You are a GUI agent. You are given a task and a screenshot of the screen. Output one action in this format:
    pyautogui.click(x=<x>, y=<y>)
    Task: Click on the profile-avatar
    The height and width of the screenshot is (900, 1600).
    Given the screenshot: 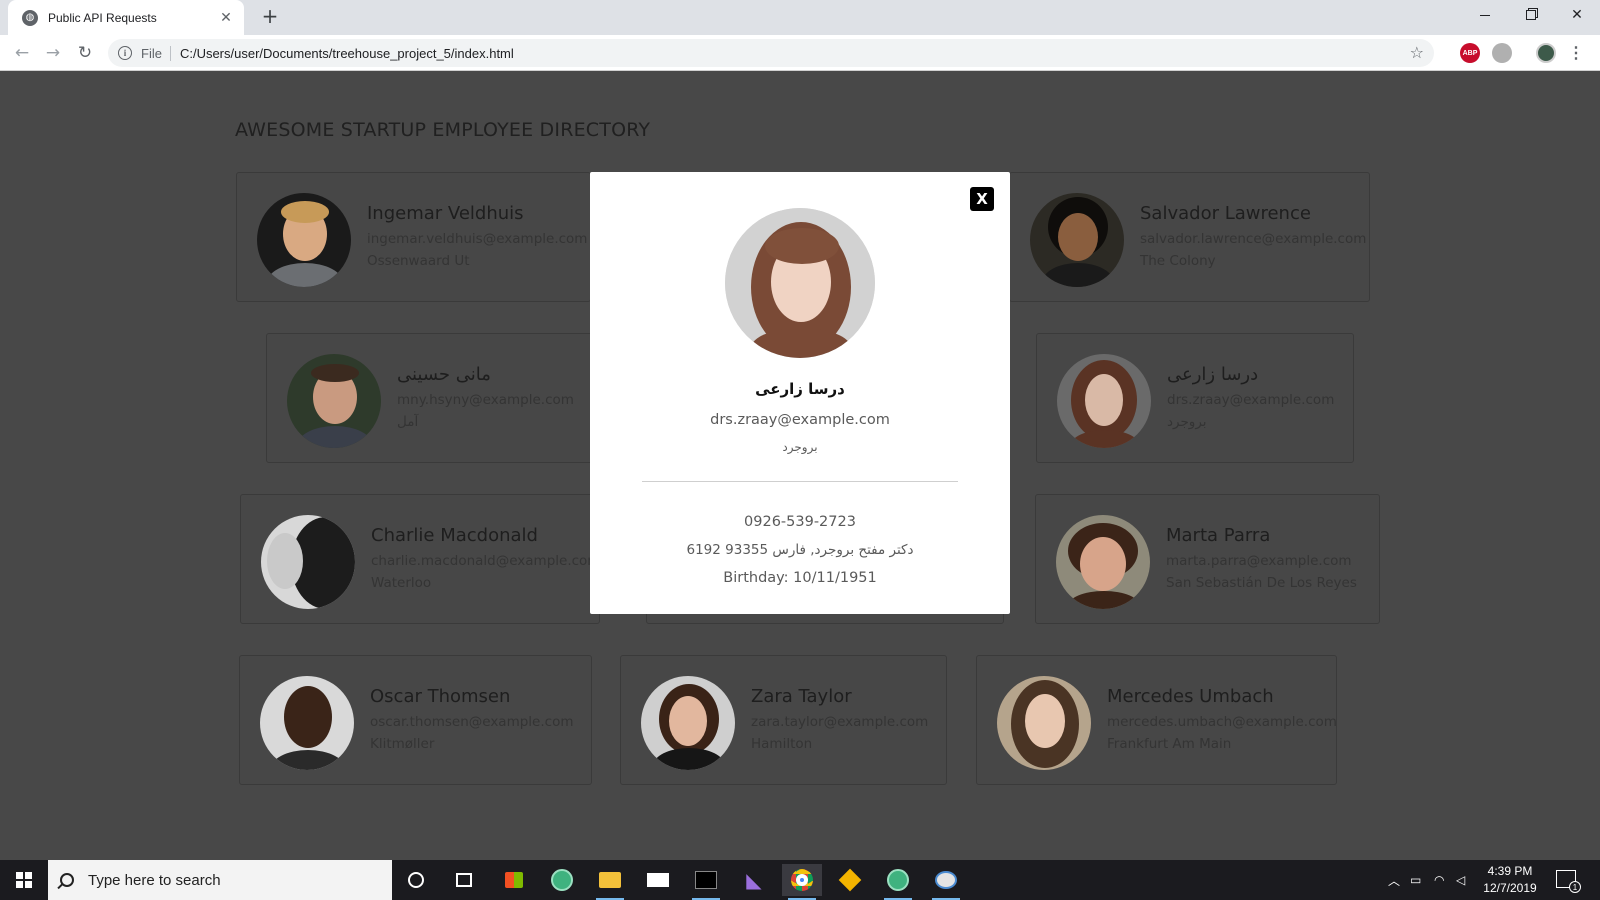 What is the action you would take?
    pyautogui.click(x=1546, y=53)
    